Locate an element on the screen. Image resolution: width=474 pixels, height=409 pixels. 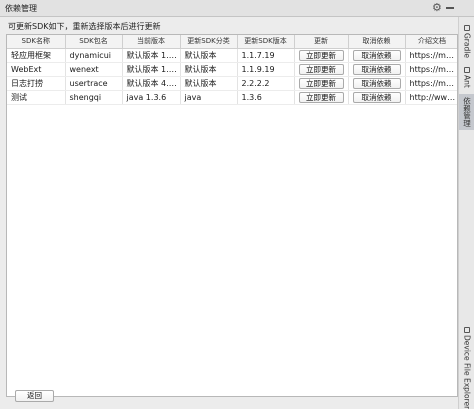
sidebar-item-ant: Ant is located at coordinates (466, 77).